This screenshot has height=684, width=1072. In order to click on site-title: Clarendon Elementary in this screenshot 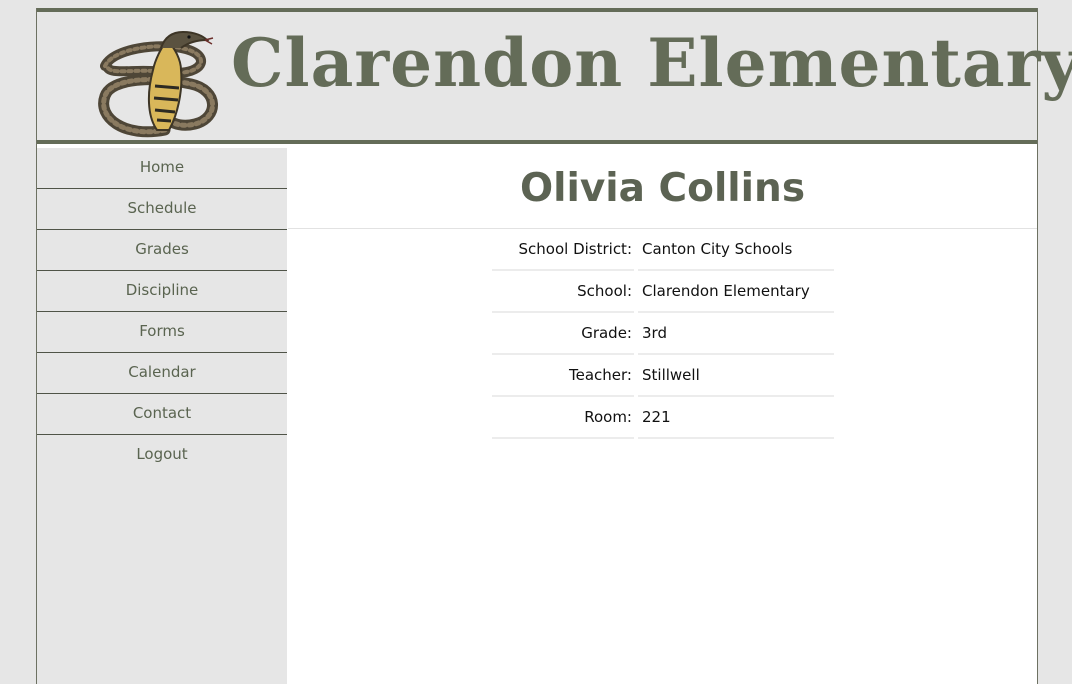, I will do `click(651, 63)`.